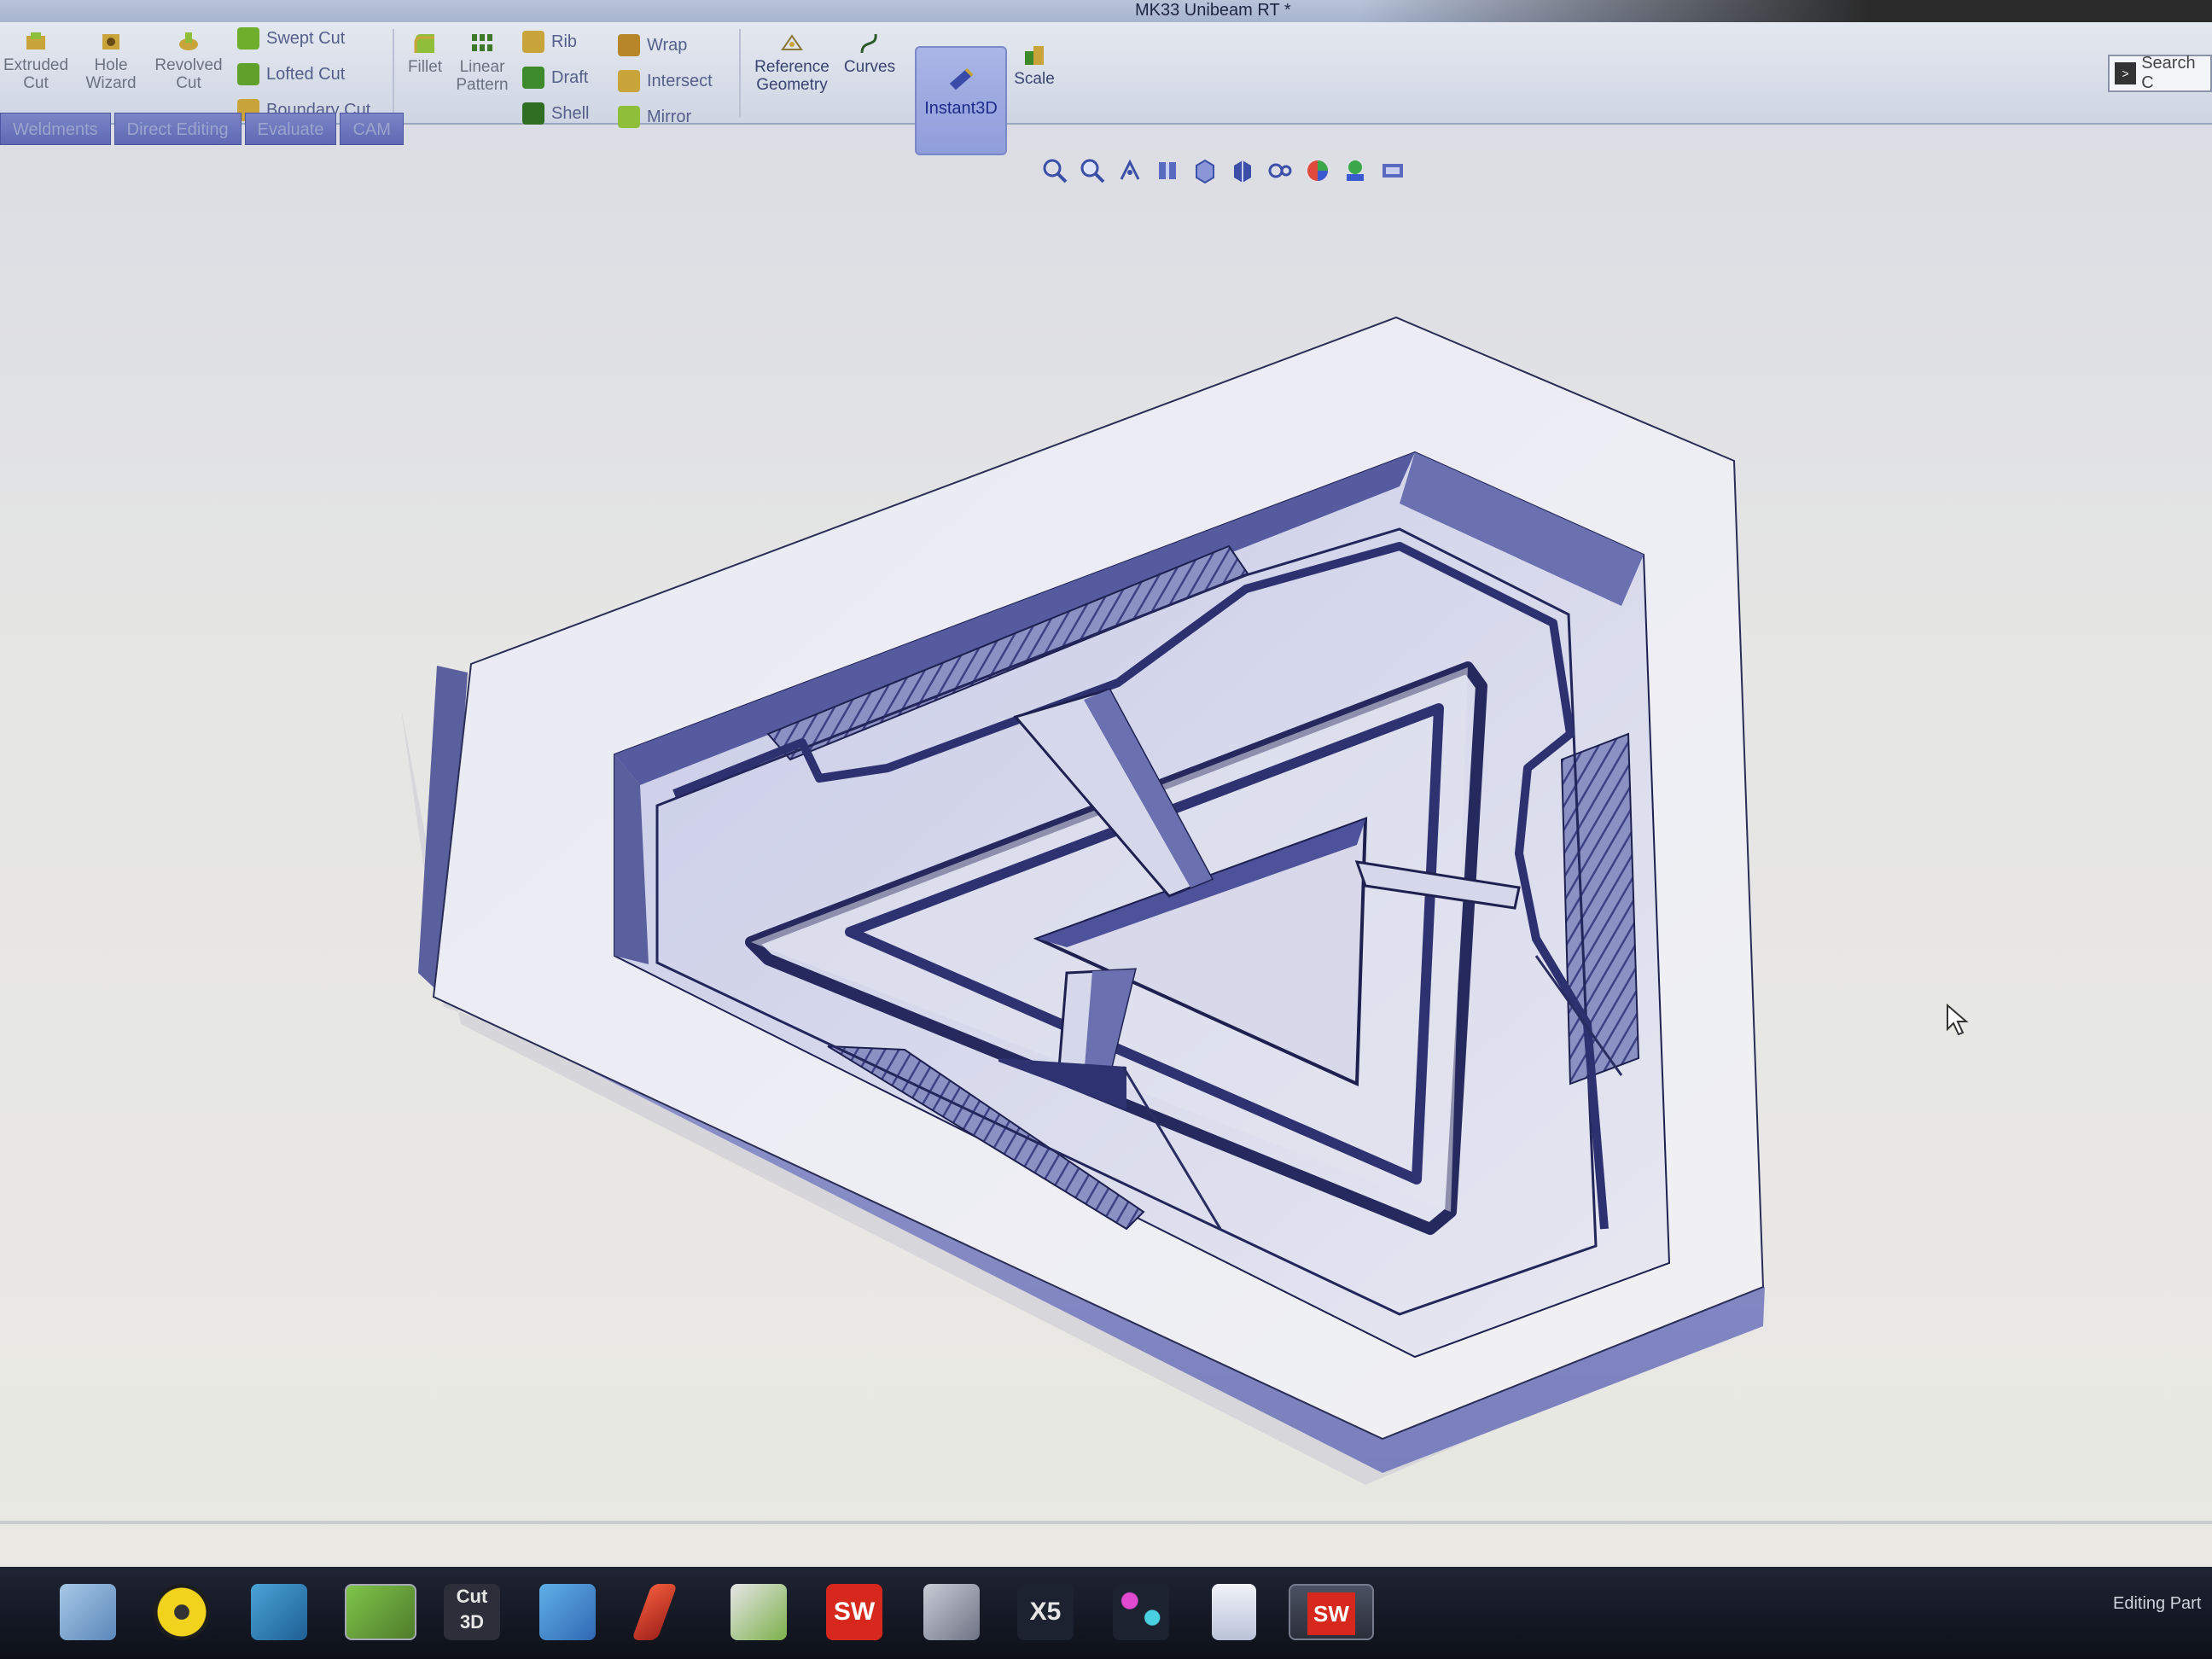 The width and height of the screenshot is (2212, 1659). What do you see at coordinates (188, 41) in the screenshot?
I see `revolved-cut-icon` at bounding box center [188, 41].